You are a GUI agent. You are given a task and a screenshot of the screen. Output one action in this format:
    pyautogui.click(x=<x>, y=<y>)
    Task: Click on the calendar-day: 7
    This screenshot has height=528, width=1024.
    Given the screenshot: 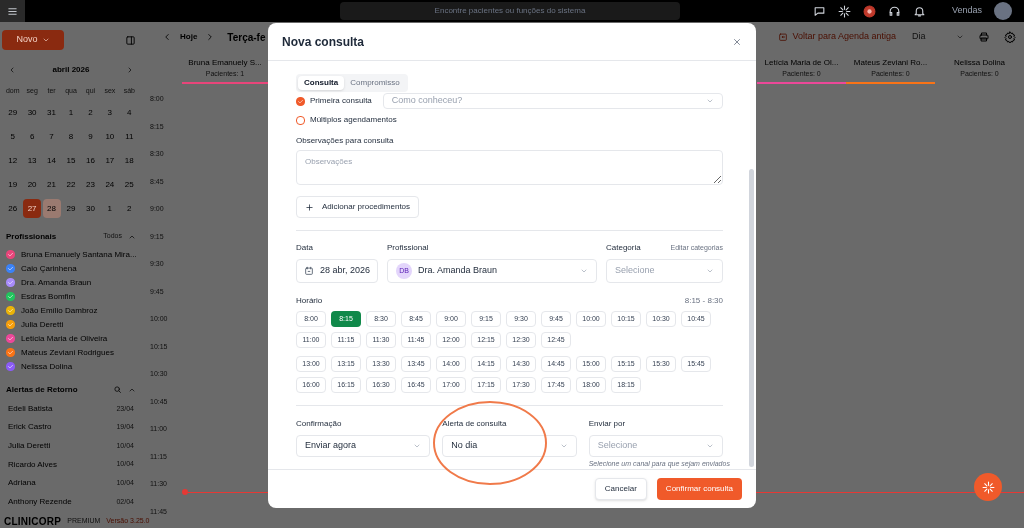 What is the action you would take?
    pyautogui.click(x=51, y=136)
    